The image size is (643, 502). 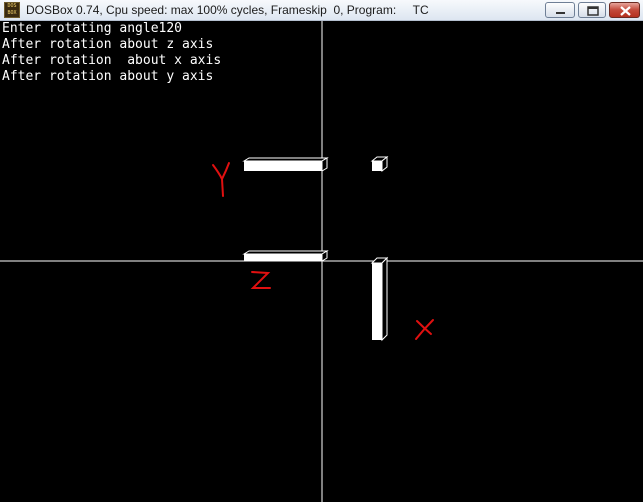 What do you see at coordinates (560, 10) in the screenshot?
I see `minimize-button` at bounding box center [560, 10].